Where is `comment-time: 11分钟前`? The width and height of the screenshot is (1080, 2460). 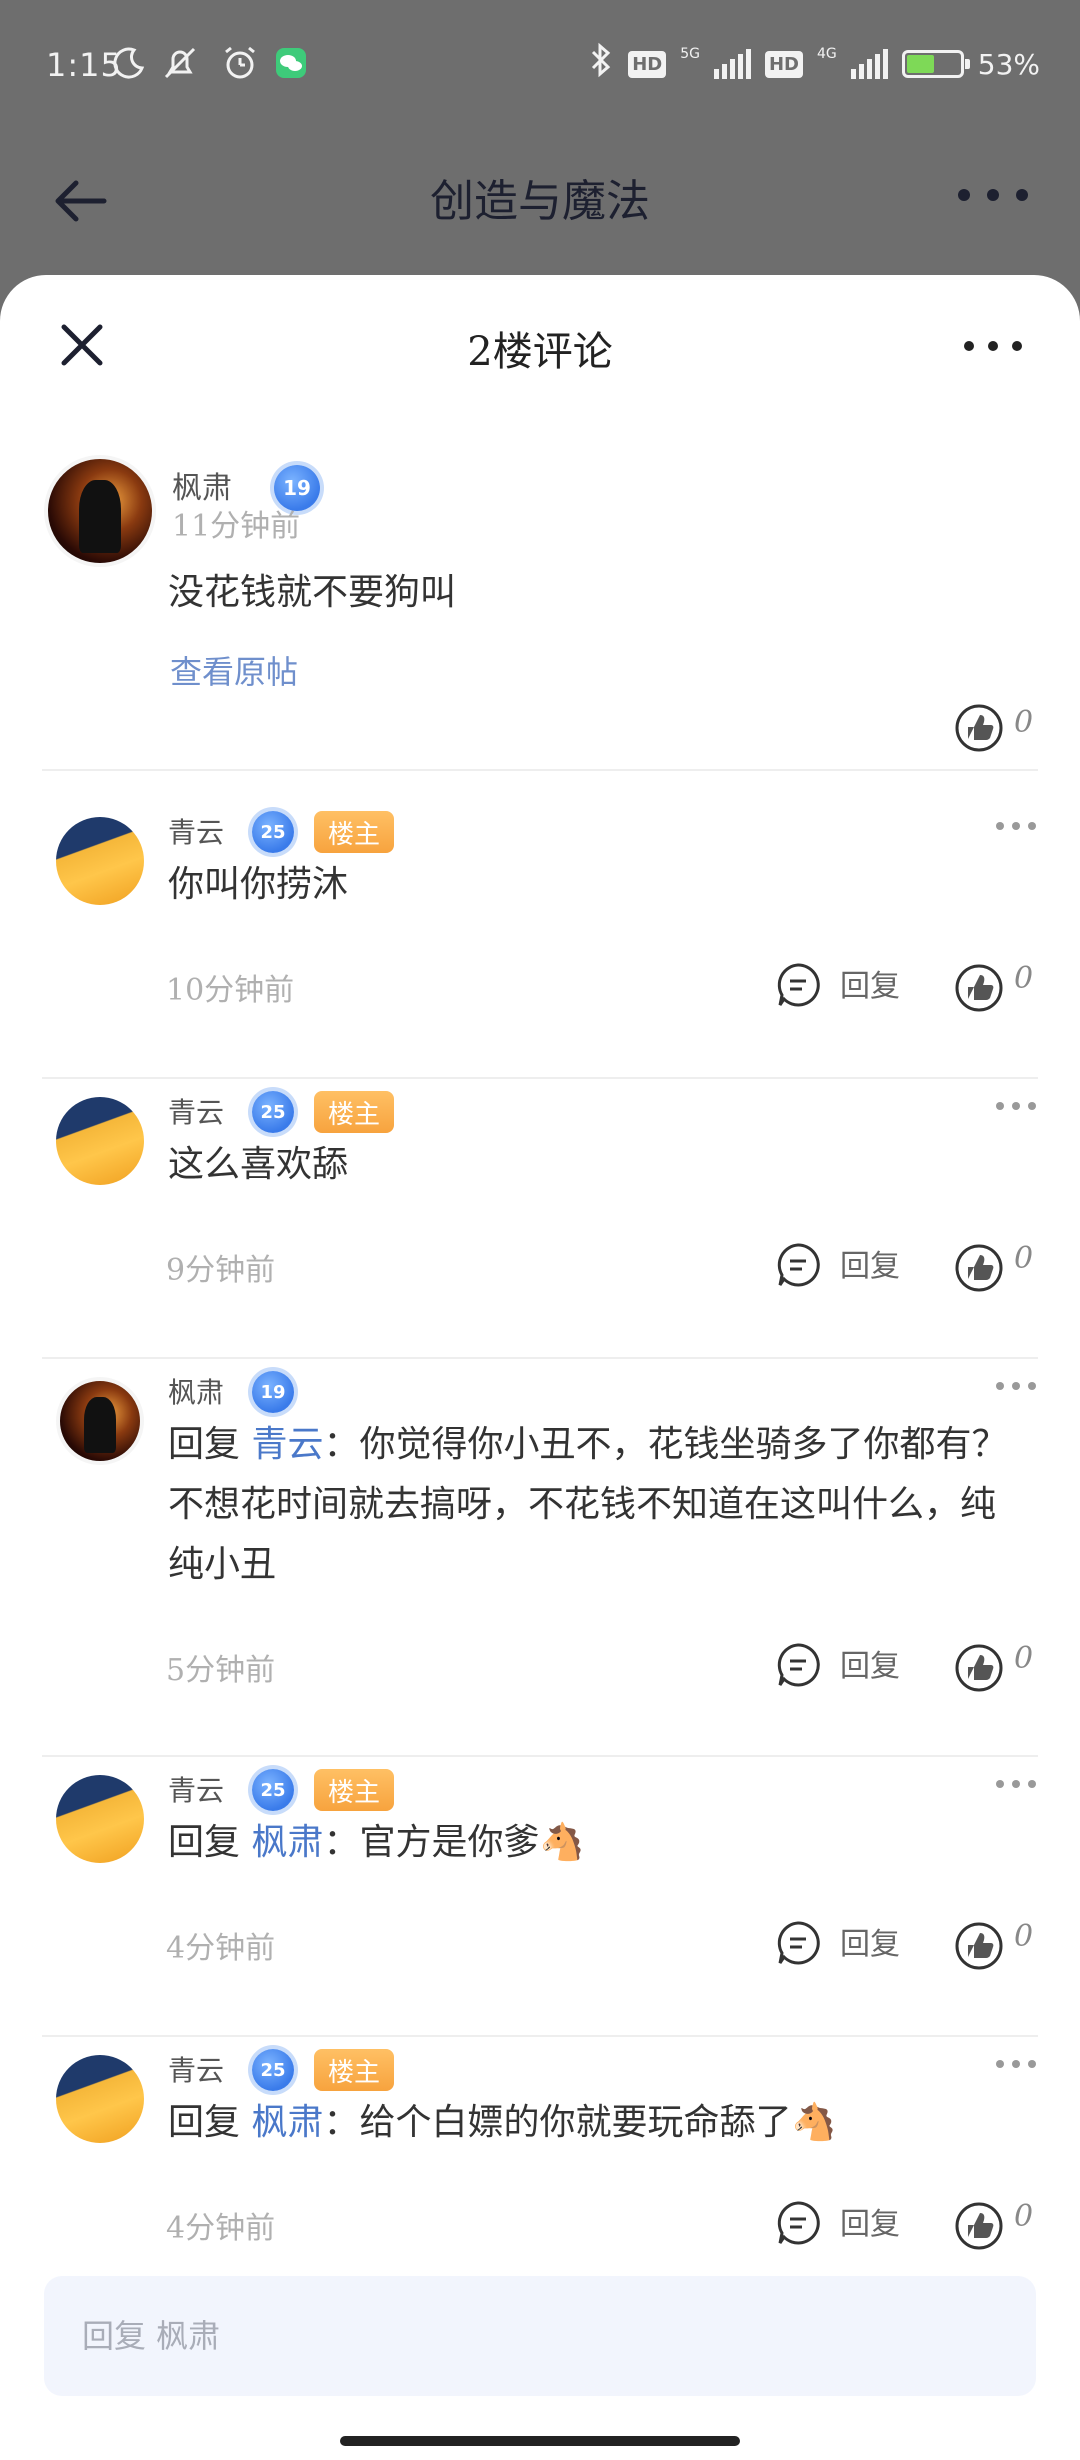
comment-time: 11分钟前 is located at coordinates (236, 526).